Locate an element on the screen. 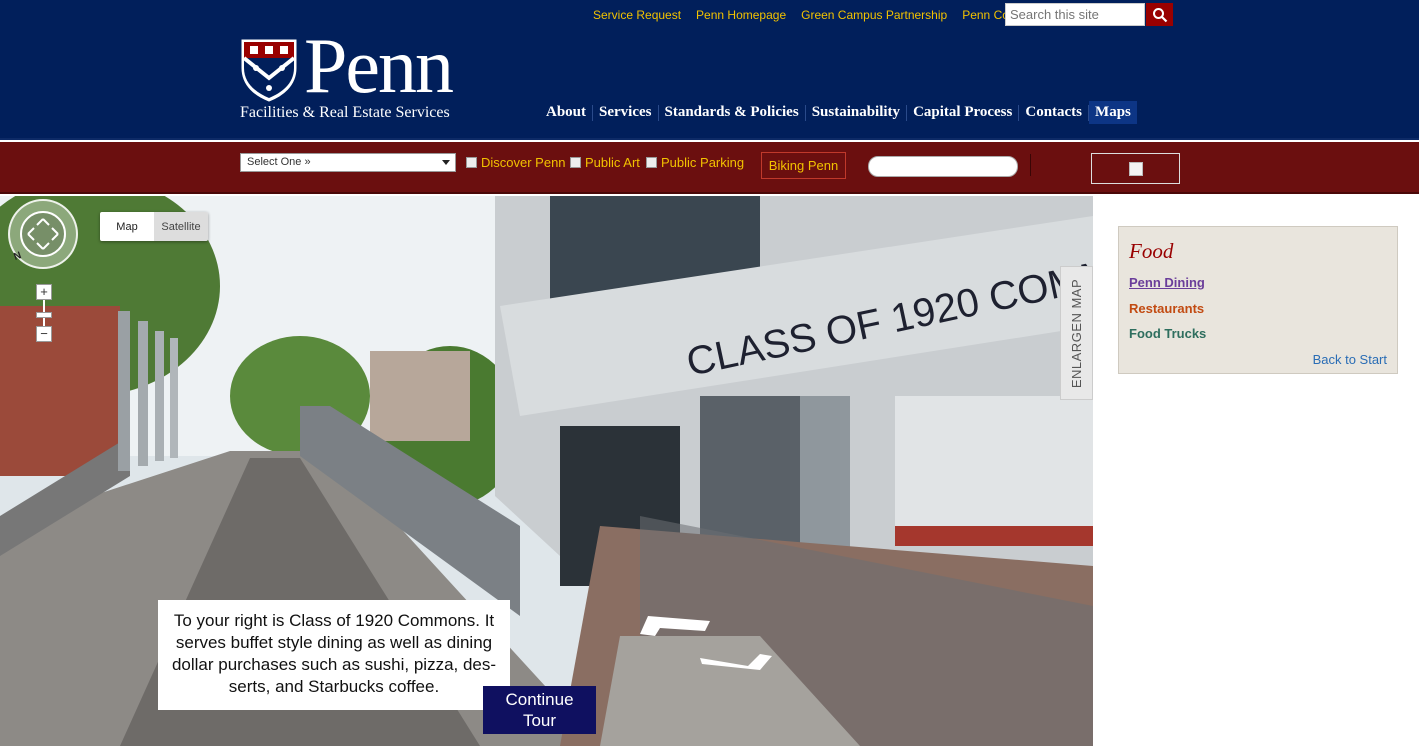  nav-maps: Maps is located at coordinates (1113, 112).